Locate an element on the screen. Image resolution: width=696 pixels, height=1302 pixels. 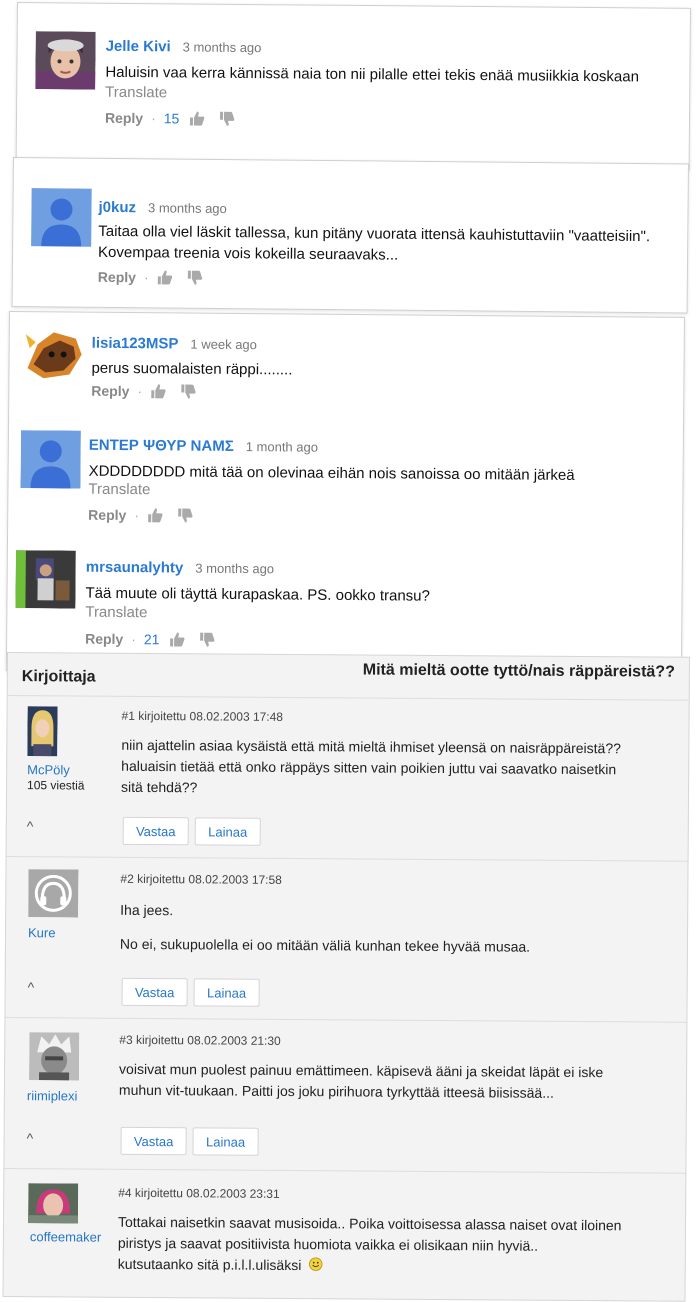
post-meta: #3 kirjoitettu 08.02.2003 21:30 is located at coordinates (200, 1040).